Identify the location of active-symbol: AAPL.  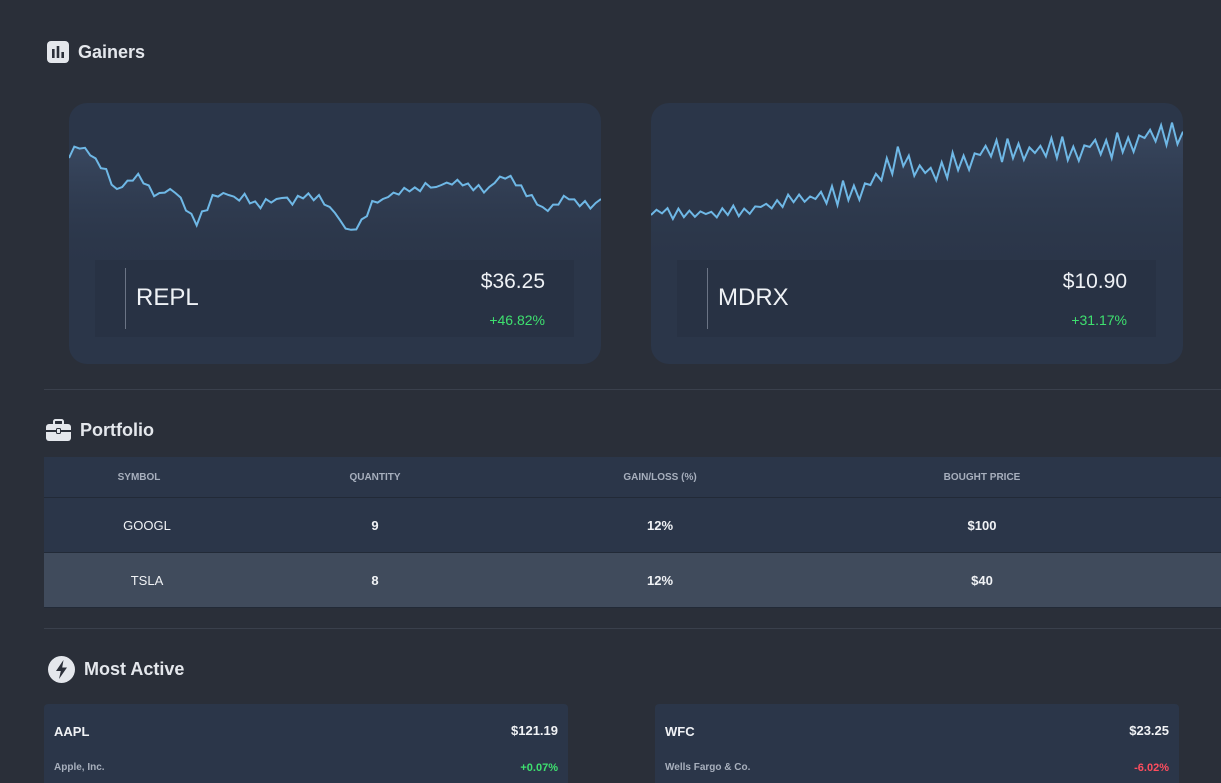
(72, 731).